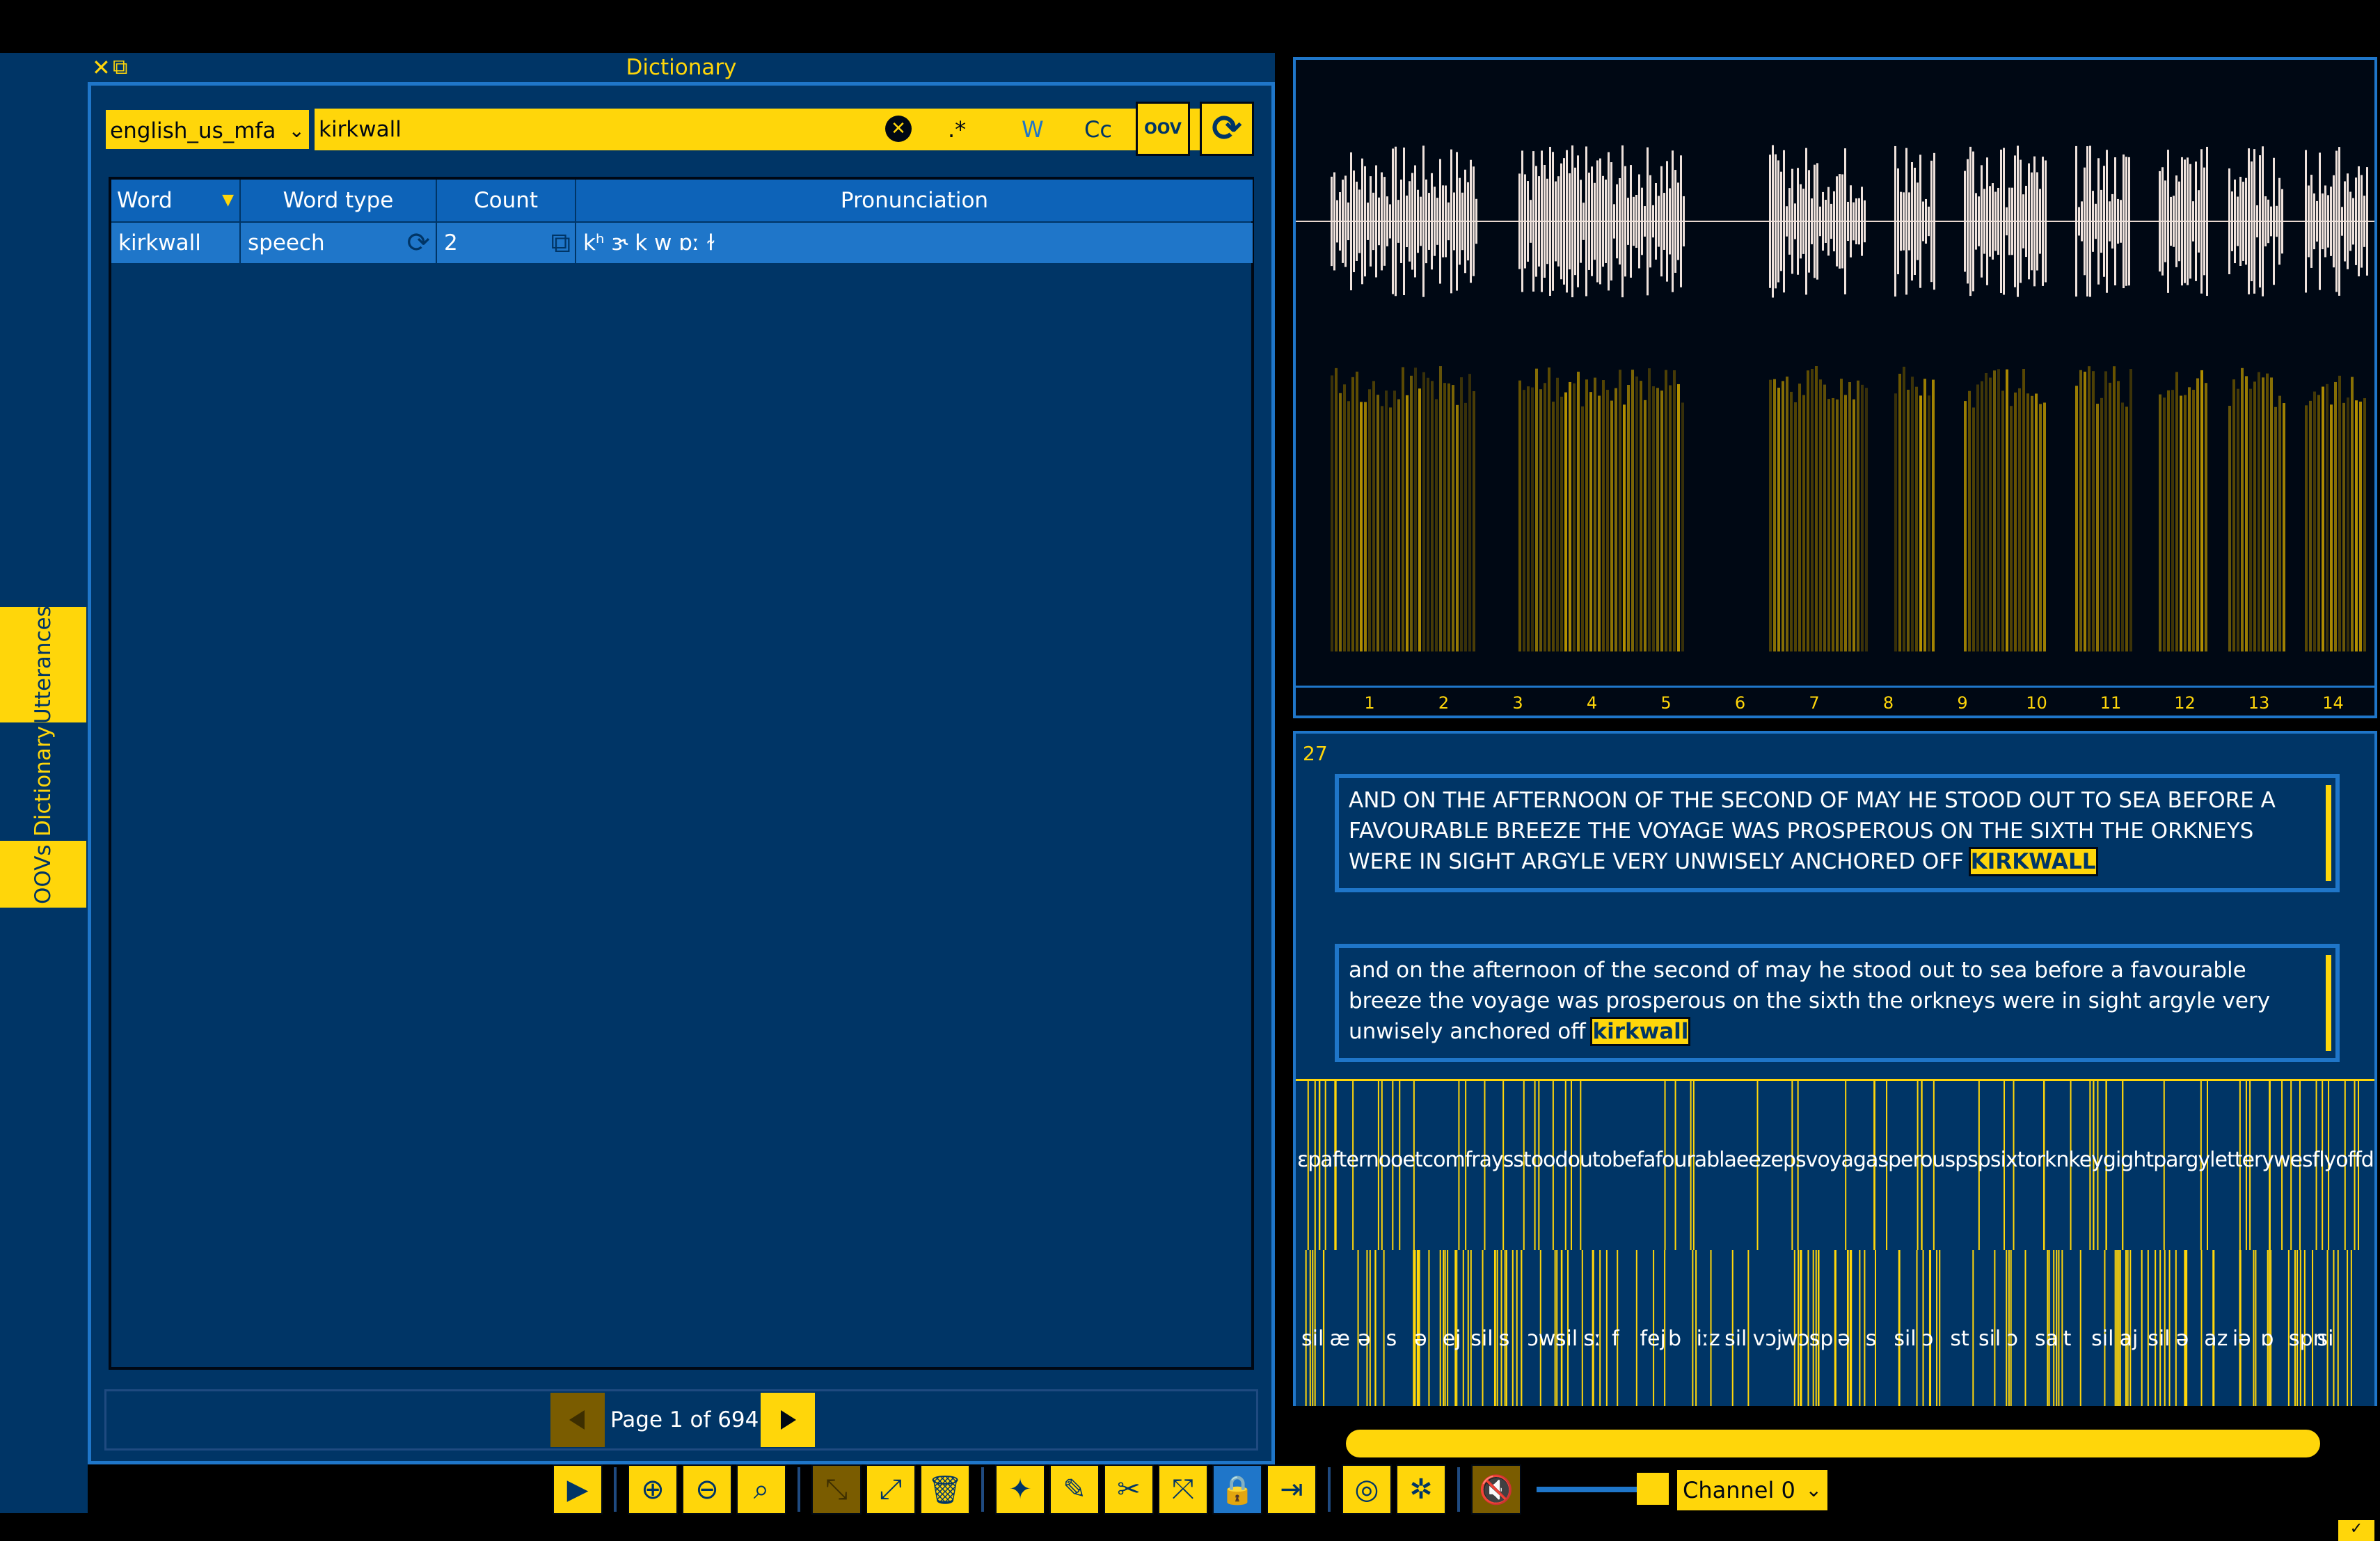 Image resolution: width=2380 pixels, height=1541 pixels. What do you see at coordinates (957, 129) in the screenshot?
I see `regex-toggle: .*` at bounding box center [957, 129].